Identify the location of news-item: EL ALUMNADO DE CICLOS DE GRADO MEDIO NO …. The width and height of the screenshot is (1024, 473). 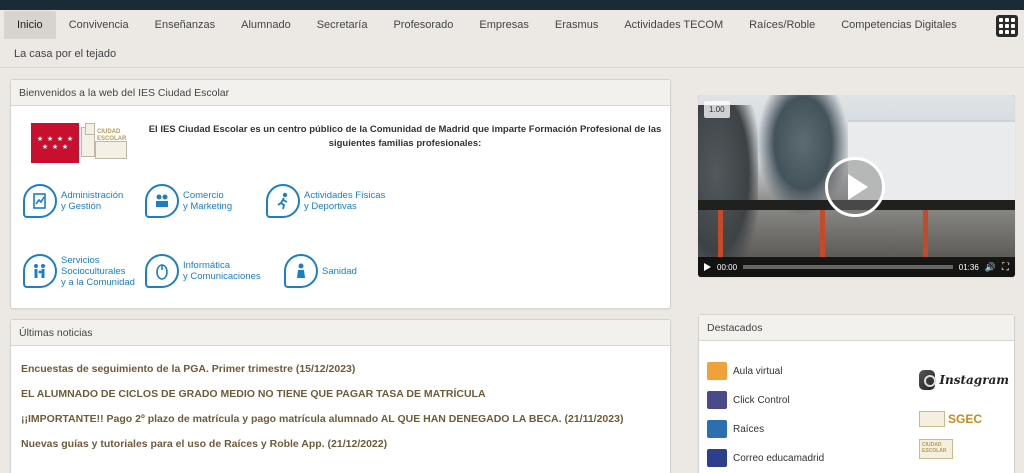
(340, 394).